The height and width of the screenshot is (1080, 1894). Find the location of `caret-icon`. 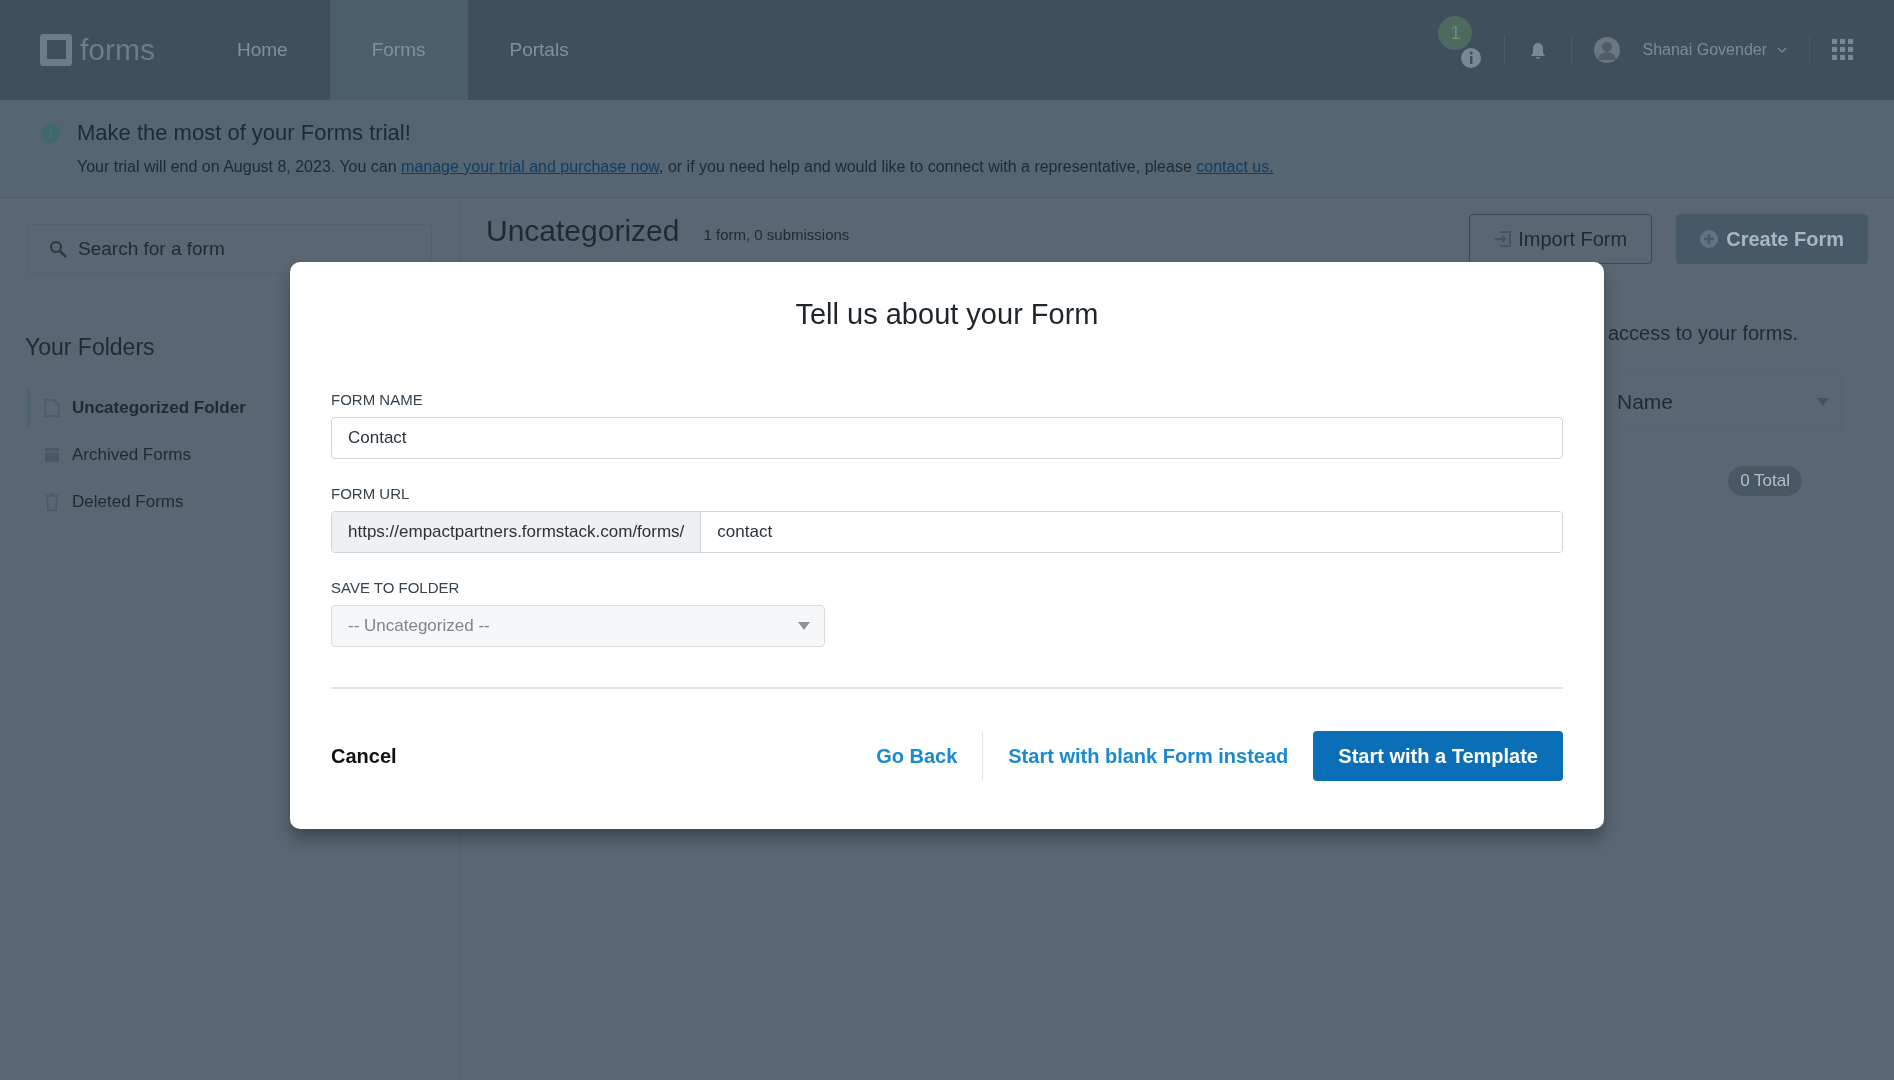

caret-icon is located at coordinates (804, 626).